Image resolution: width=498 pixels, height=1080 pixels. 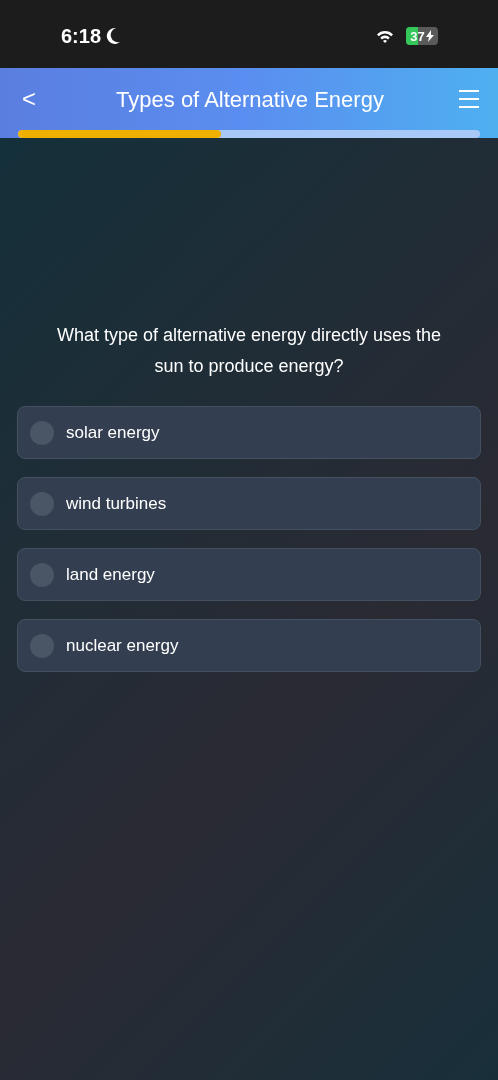 I want to click on menu-icon, so click(x=469, y=99).